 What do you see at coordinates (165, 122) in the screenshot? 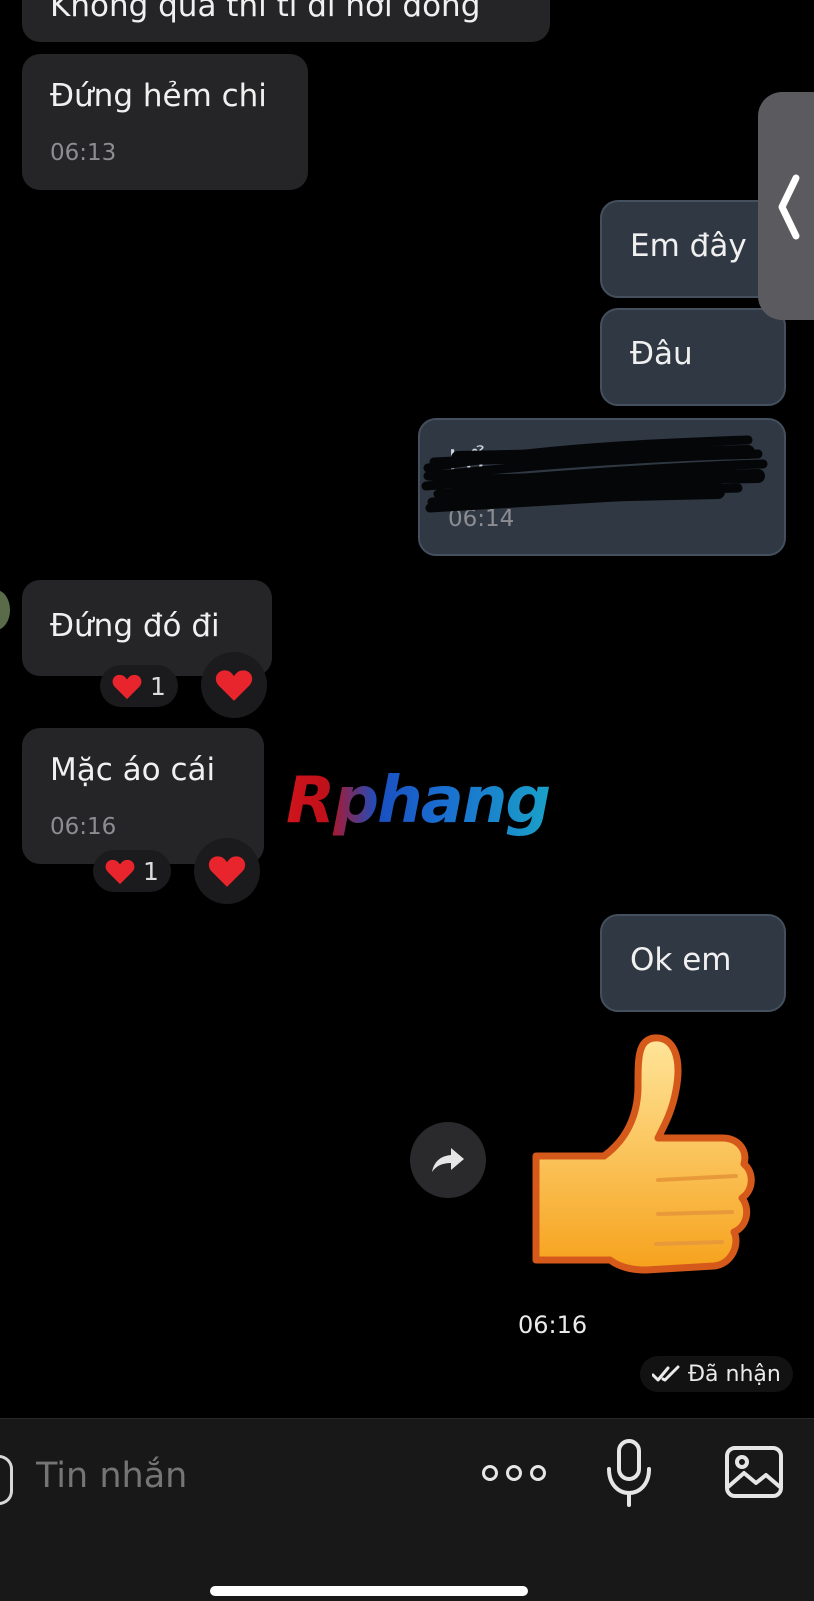
I see `message-bubble-incoming: Đứng hẻm chi 06:13` at bounding box center [165, 122].